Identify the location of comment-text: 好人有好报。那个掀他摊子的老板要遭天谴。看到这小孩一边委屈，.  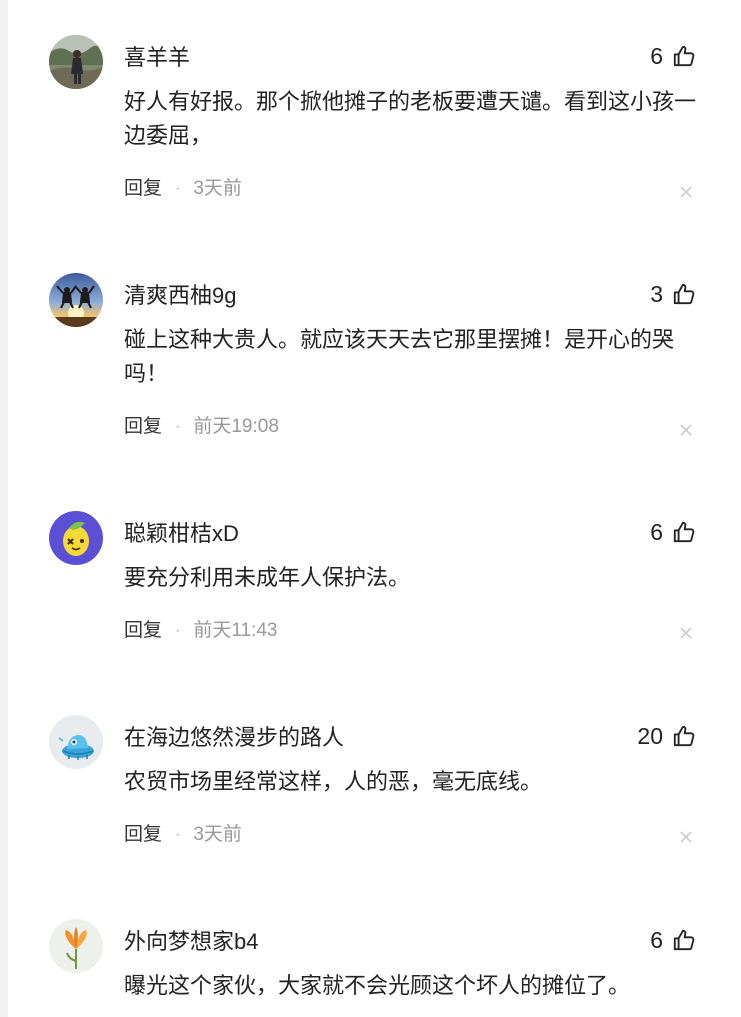
(410, 118).